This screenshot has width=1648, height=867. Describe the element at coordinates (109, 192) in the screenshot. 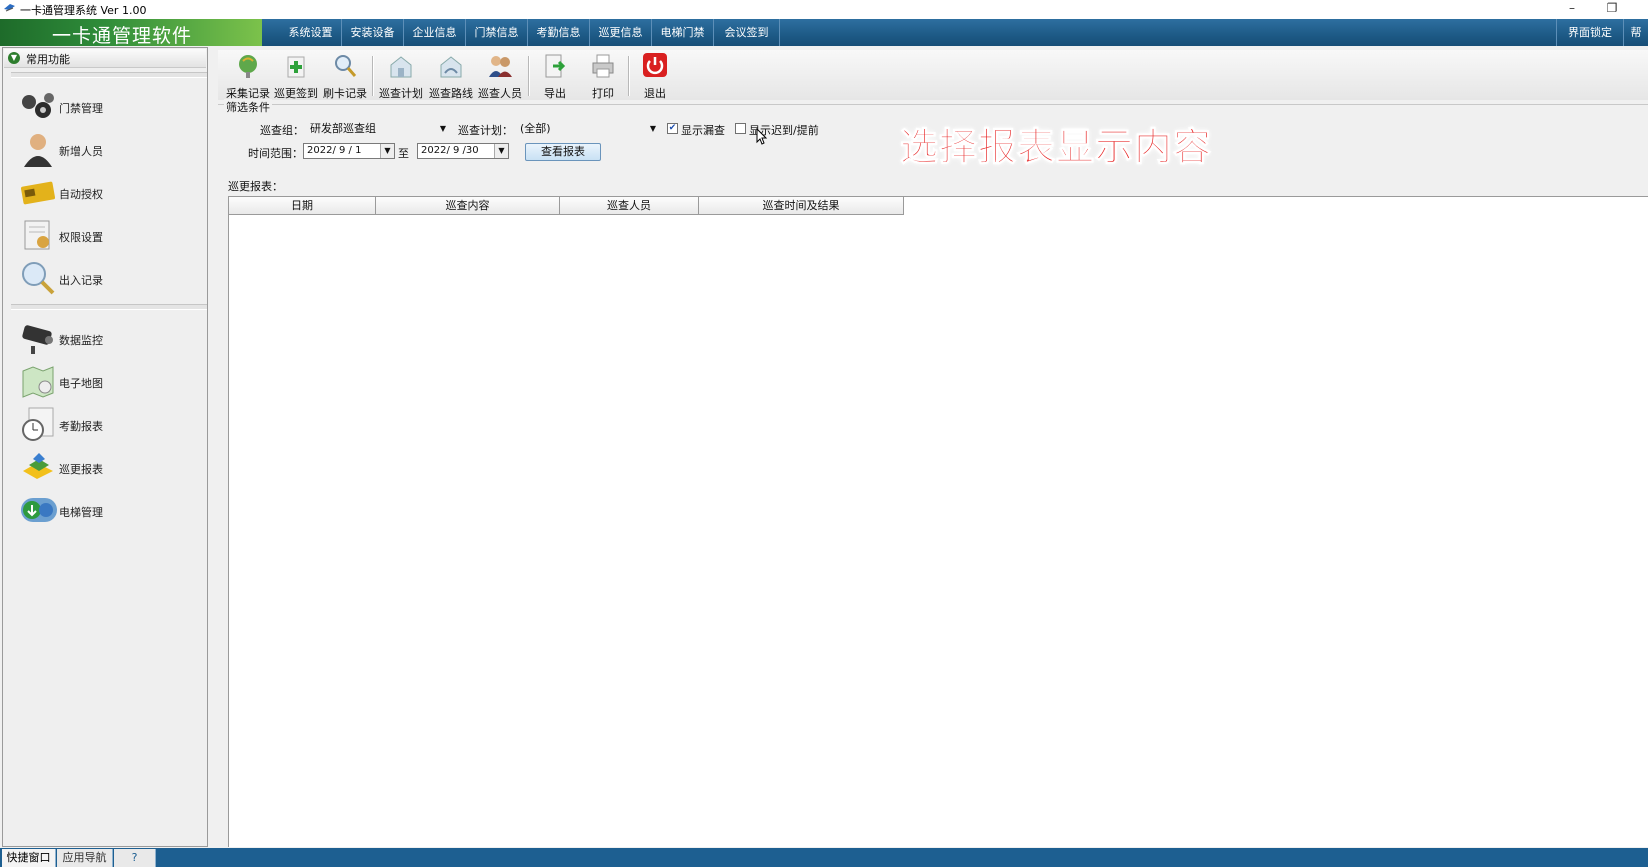

I see `sidebar-item-auto-authorize: 自动授权` at that location.